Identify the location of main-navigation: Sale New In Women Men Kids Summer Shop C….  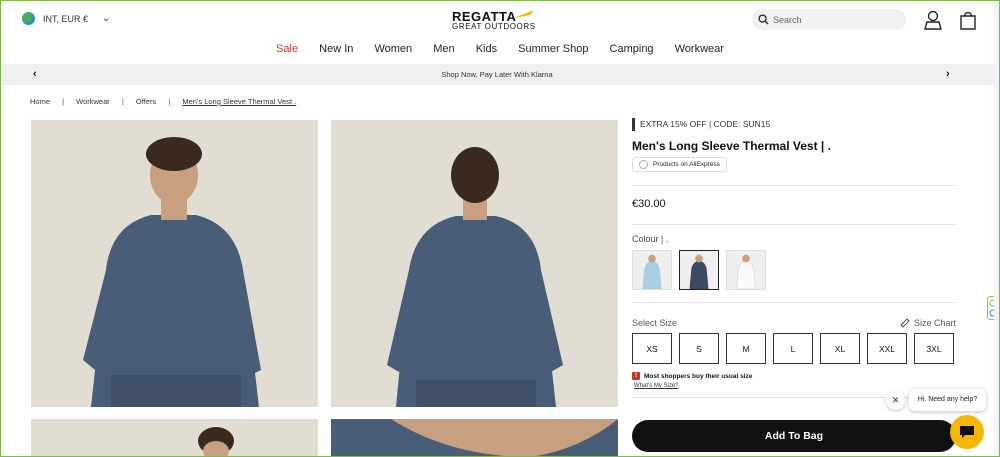
(500, 49).